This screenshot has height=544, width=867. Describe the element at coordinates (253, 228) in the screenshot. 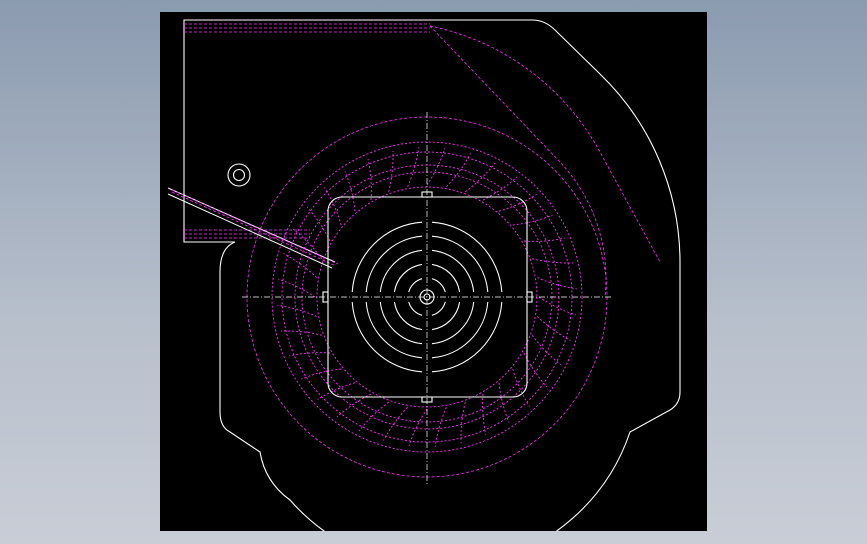

I see `outlet-duct` at that location.